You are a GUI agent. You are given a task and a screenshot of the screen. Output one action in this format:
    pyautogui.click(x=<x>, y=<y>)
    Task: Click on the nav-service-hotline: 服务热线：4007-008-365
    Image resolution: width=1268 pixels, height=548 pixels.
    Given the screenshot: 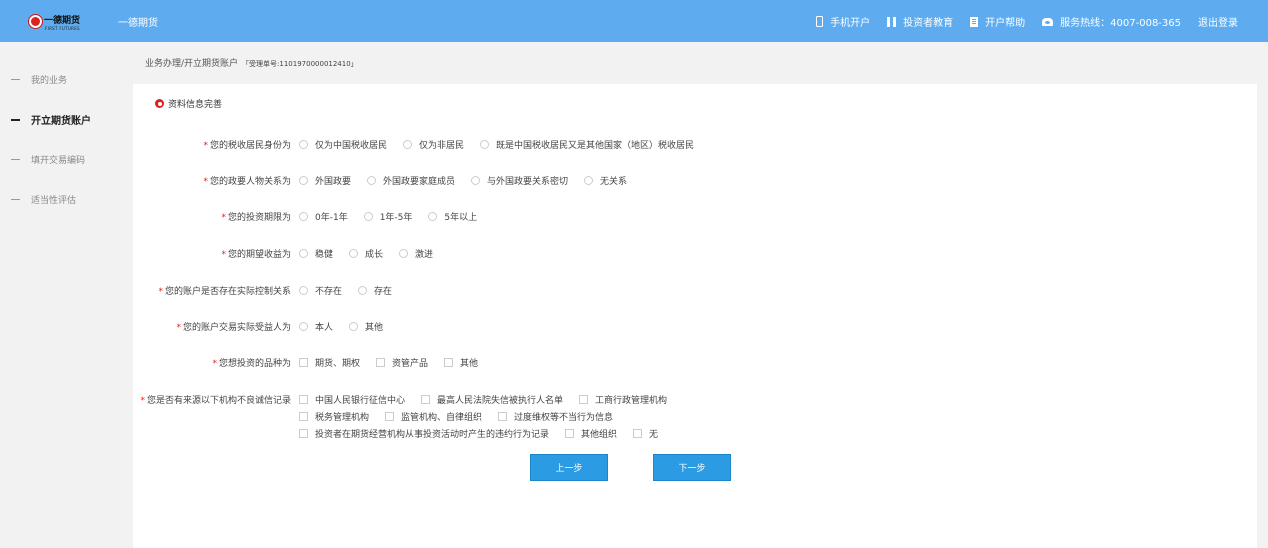 What is the action you would take?
    pyautogui.click(x=1111, y=21)
    